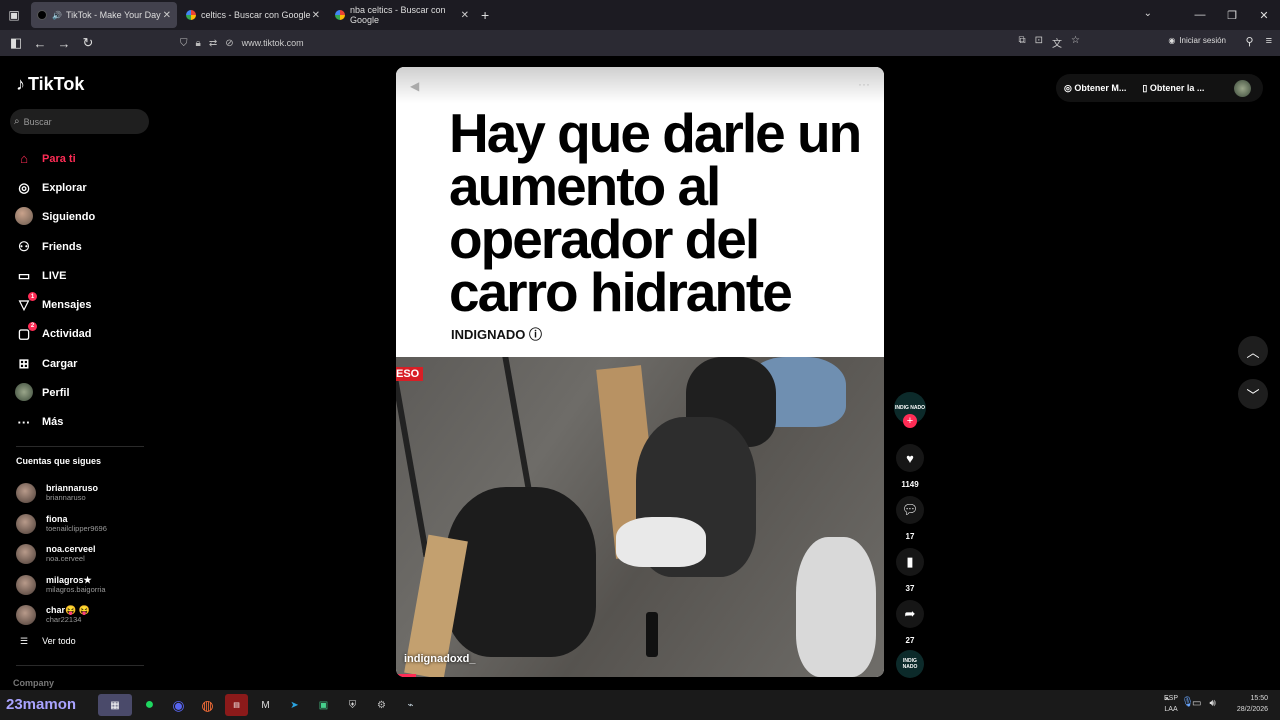 This screenshot has width=1280, height=720. I want to click on epic-games-icon: ⛨, so click(352, 705).